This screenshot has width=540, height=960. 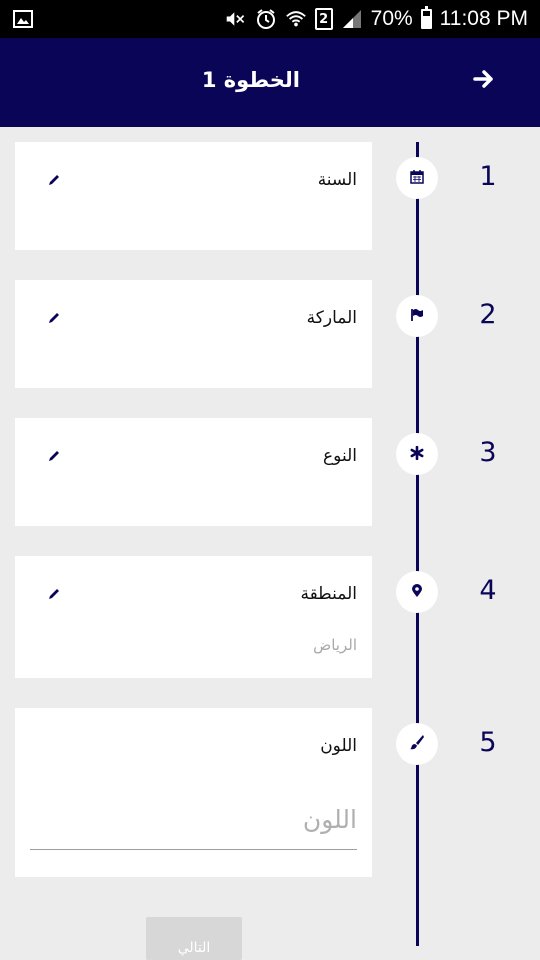 I want to click on app-bar: الخطوة 1, so click(x=270, y=82).